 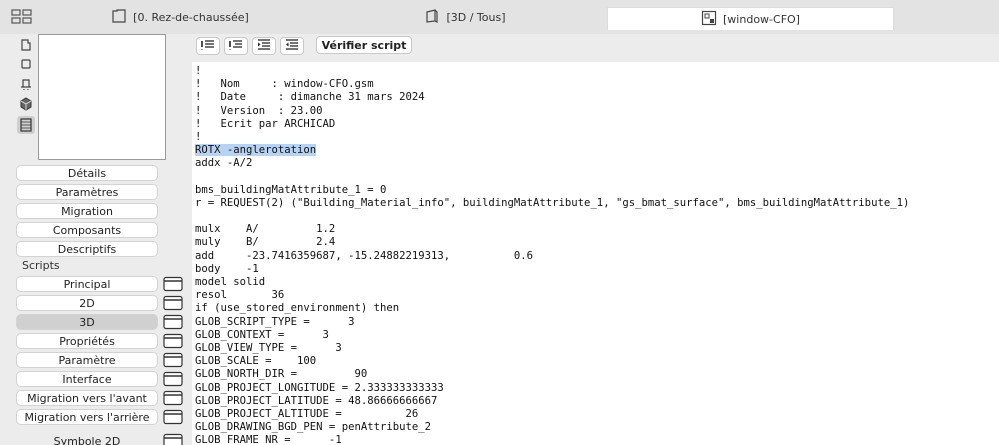 What do you see at coordinates (87, 322) in the screenshot?
I see `script-3d-button: 3D` at bounding box center [87, 322].